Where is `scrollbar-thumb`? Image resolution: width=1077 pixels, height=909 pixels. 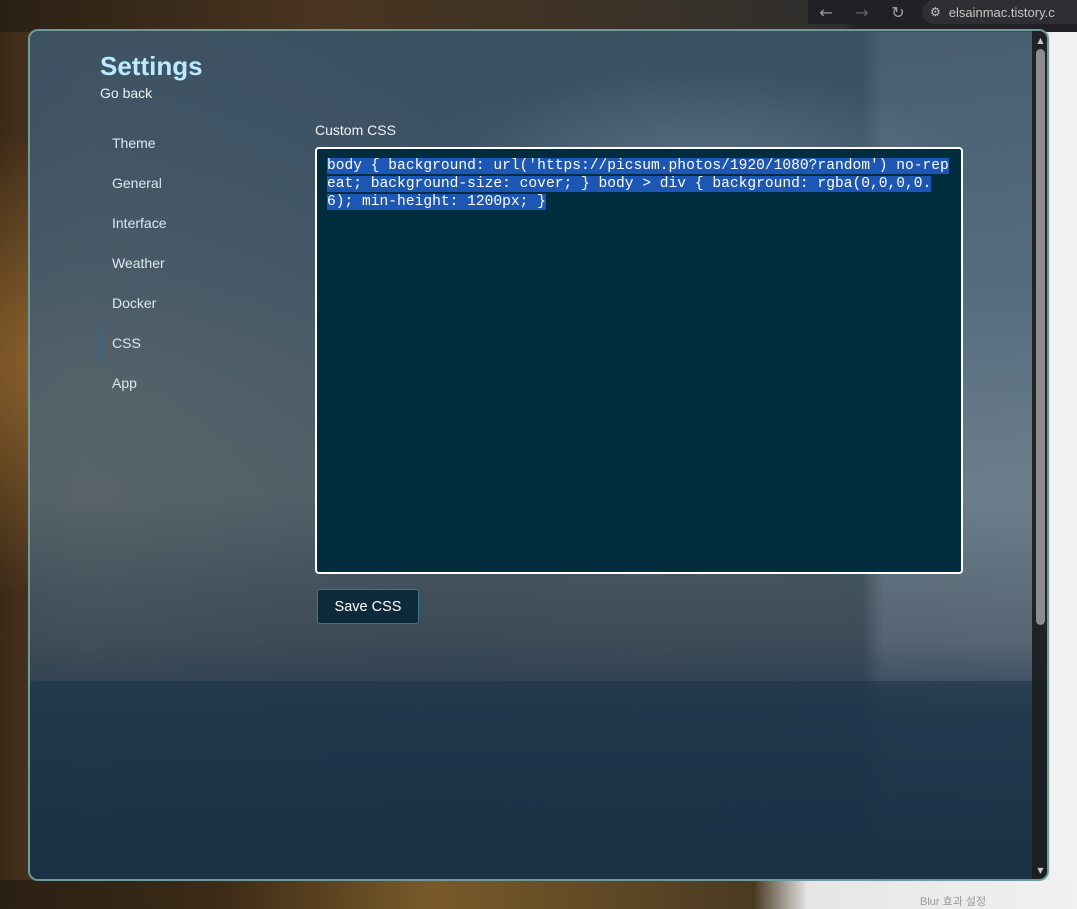 scrollbar-thumb is located at coordinates (1040, 337).